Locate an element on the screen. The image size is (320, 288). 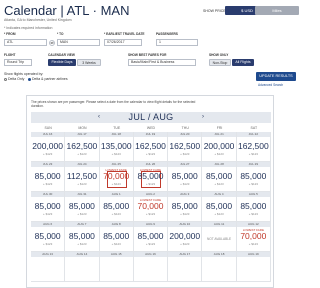
calendar-day-cell: JUL 31 85,000 + $123 is located at coordinates (82, 207).